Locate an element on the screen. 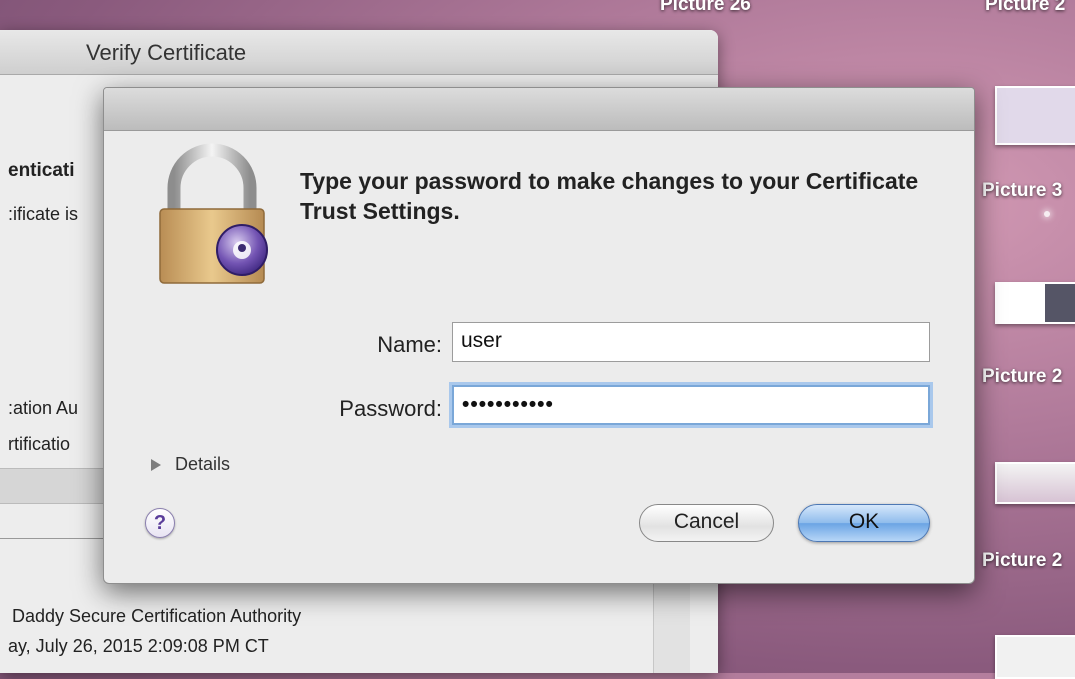 This screenshot has width=1075, height=679. certificate-status-text: :ificate is is located at coordinates (43, 214).